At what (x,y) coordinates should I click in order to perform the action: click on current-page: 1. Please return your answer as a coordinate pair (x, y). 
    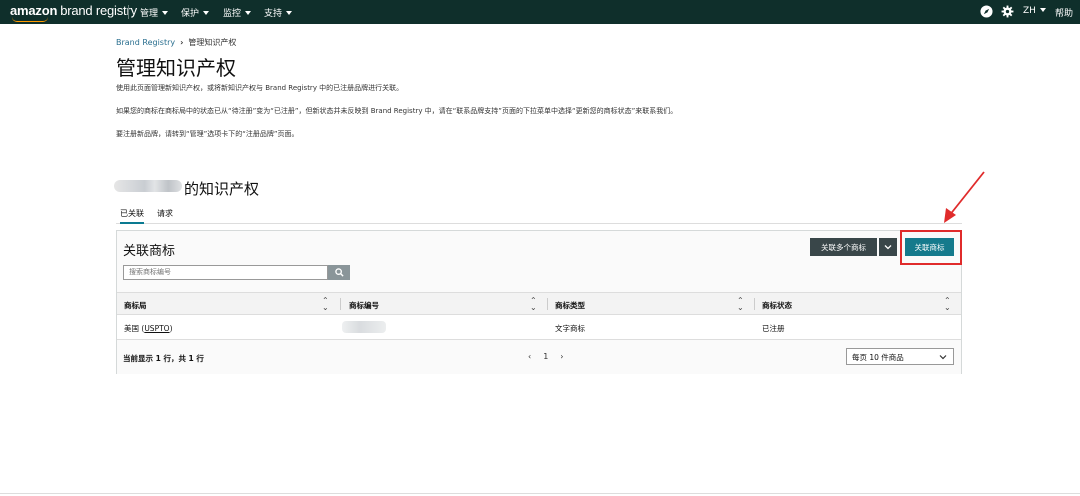
    Looking at the image, I should click on (545, 356).